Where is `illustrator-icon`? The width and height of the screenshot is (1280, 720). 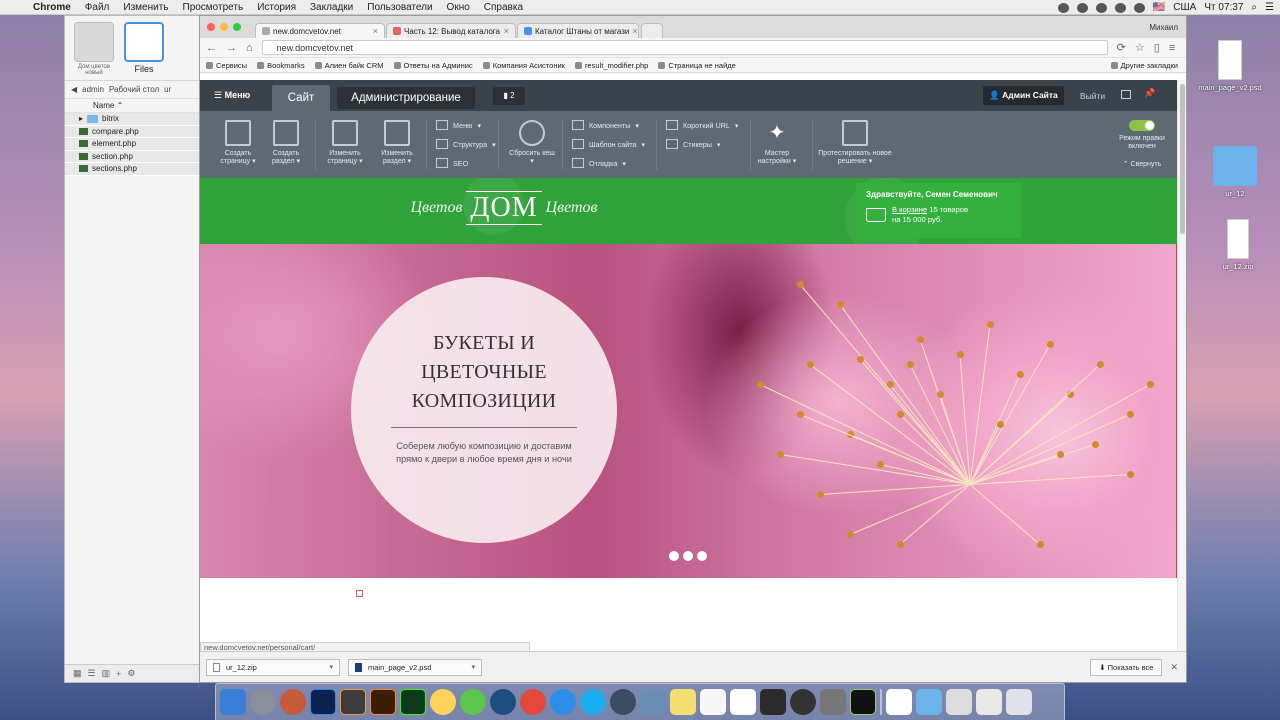 illustrator-icon is located at coordinates (383, 702).